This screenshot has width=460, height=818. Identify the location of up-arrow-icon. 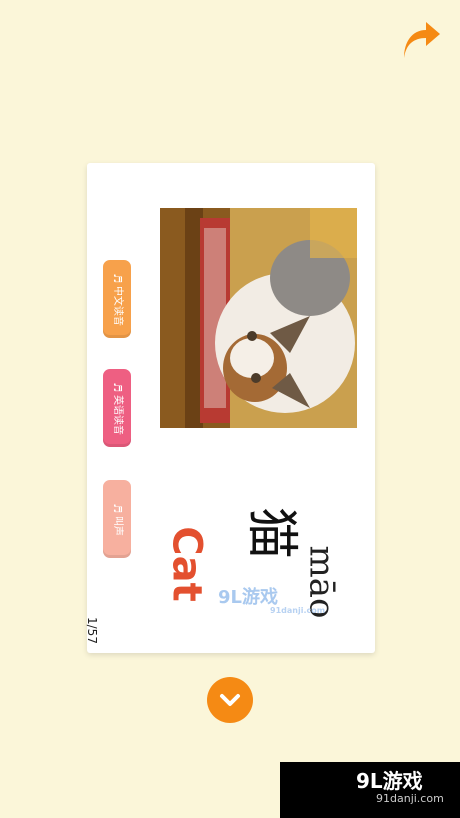
(422, 40).